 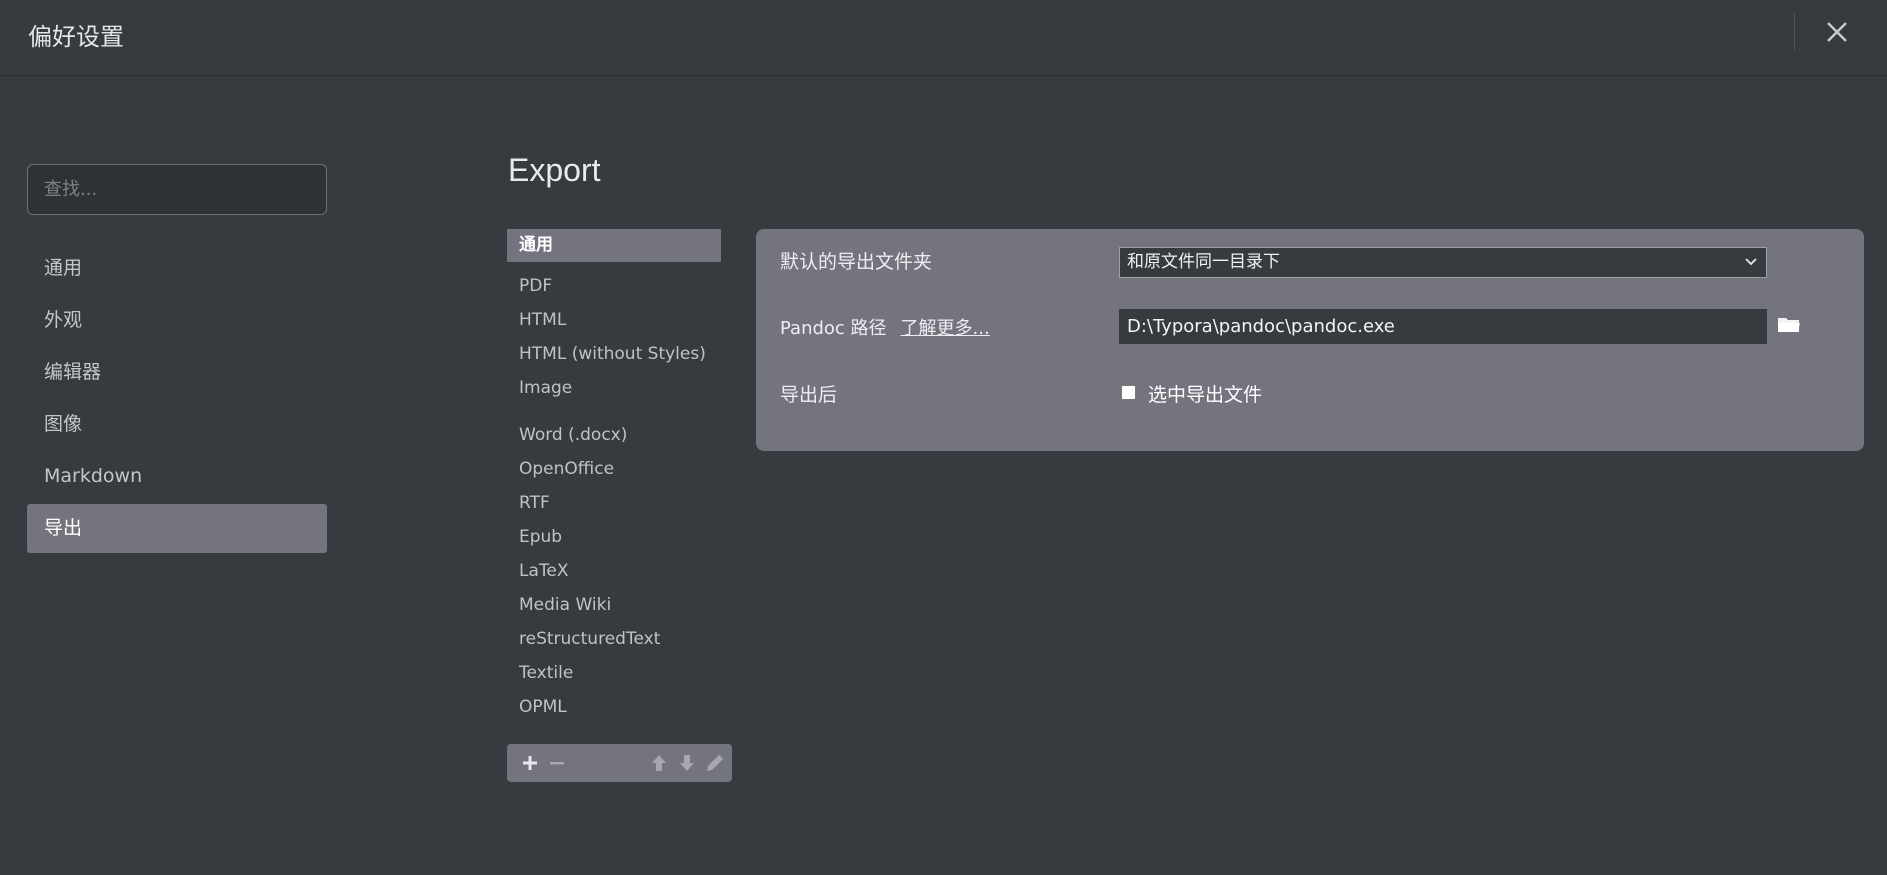 I want to click on search-input, so click(x=177, y=189).